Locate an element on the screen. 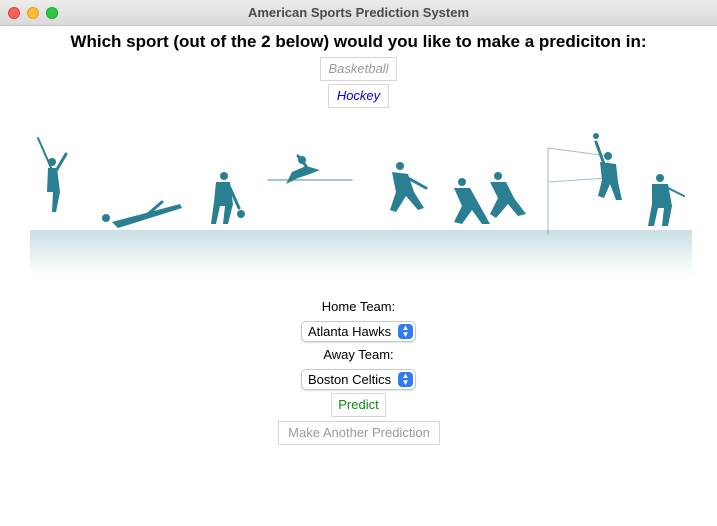 The height and width of the screenshot is (526, 717). basketball-button: Basketball is located at coordinates (358, 69).